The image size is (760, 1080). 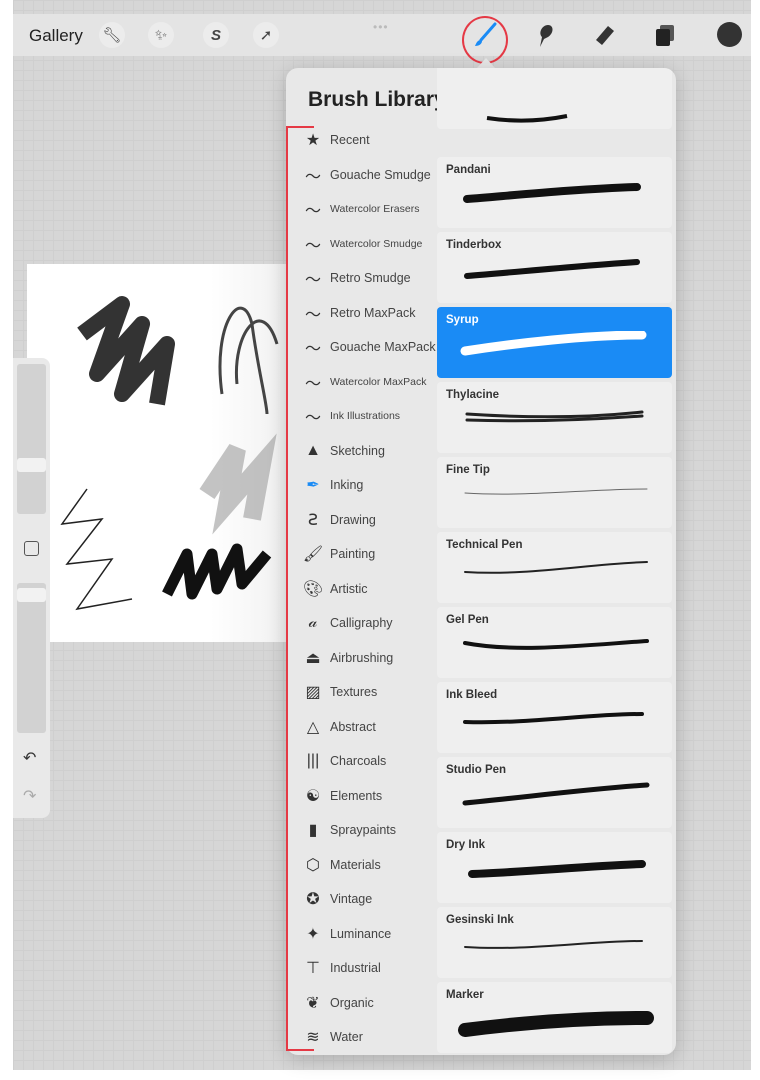 What do you see at coordinates (112, 35) in the screenshot?
I see `wrench-icon: 🔧︎` at bounding box center [112, 35].